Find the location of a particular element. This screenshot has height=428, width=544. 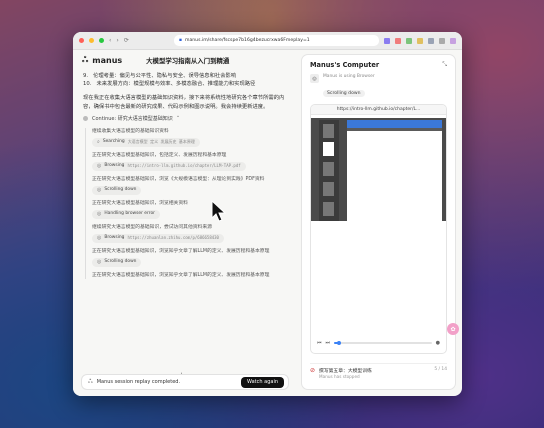

pdf-divider is located at coordinates (394, 129).